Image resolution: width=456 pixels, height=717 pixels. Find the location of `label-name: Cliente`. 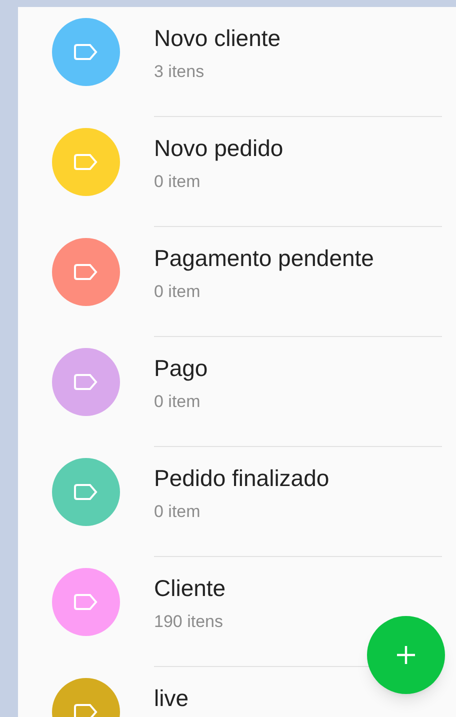

label-name: Cliente is located at coordinates (190, 588).